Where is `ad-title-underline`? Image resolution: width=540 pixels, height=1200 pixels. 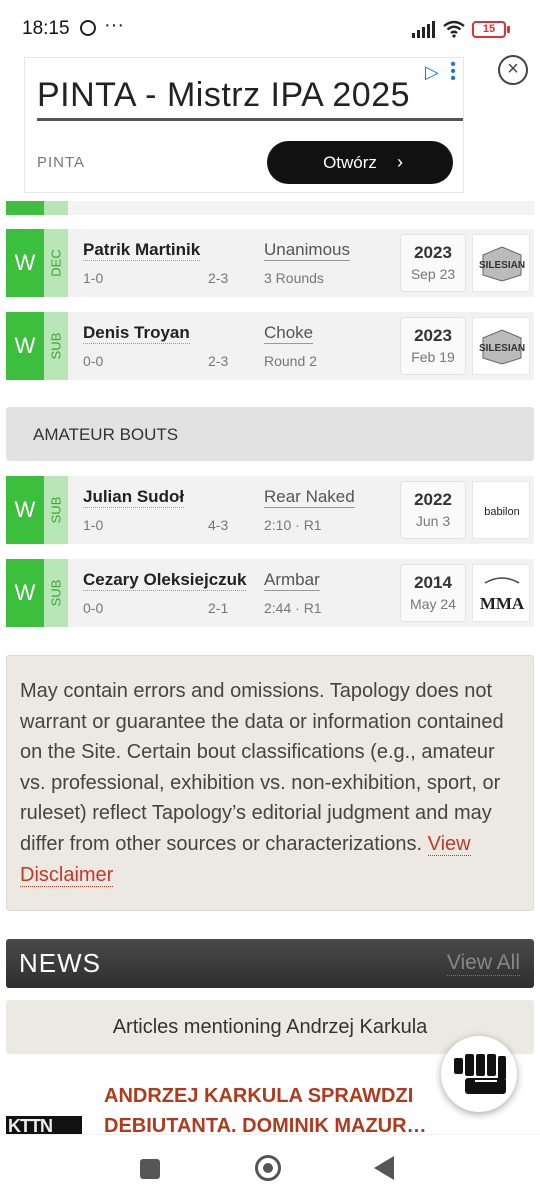
ad-title-underline is located at coordinates (250, 119).